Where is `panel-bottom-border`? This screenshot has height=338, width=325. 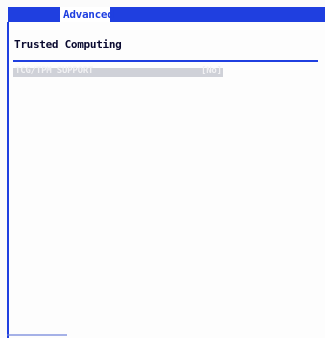 panel-bottom-border is located at coordinates (37, 335).